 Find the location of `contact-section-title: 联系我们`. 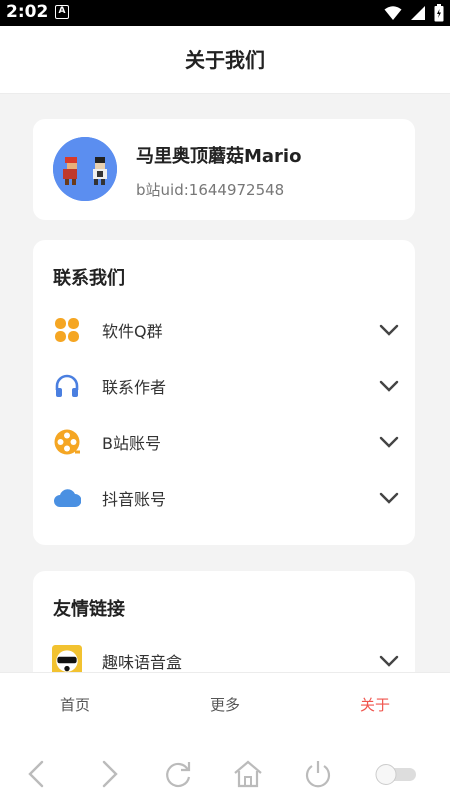

contact-section-title: 联系我们 is located at coordinates (89, 278).